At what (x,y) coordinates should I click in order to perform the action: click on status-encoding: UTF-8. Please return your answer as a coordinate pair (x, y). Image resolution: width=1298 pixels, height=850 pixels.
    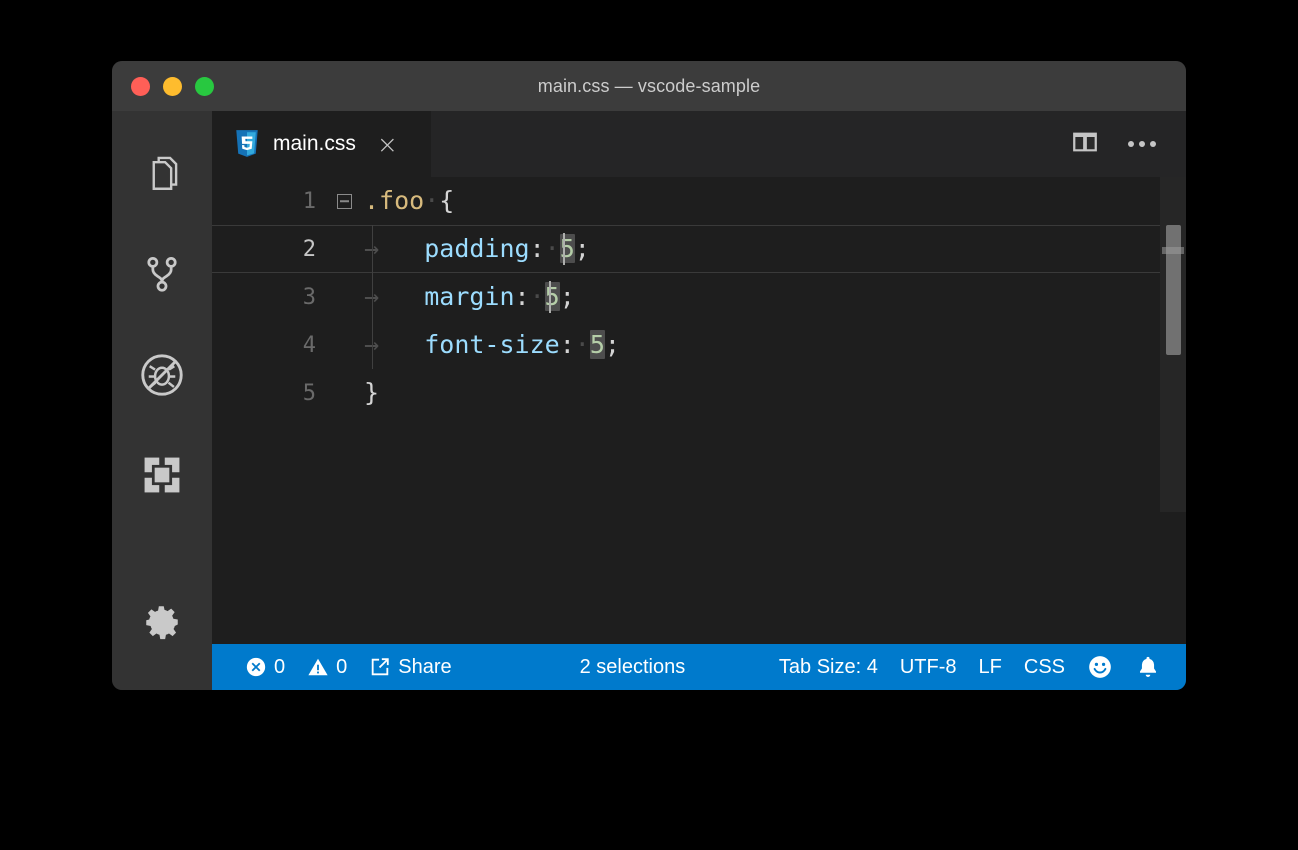
    Looking at the image, I should click on (928, 667).